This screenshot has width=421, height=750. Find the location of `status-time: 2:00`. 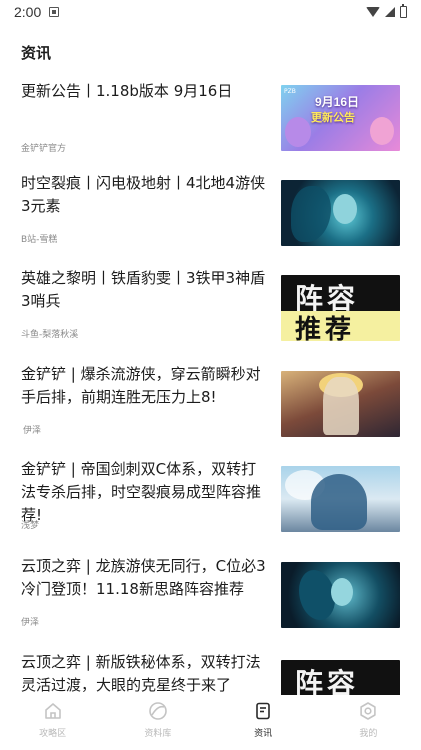

status-time: 2:00 is located at coordinates (28, 12).